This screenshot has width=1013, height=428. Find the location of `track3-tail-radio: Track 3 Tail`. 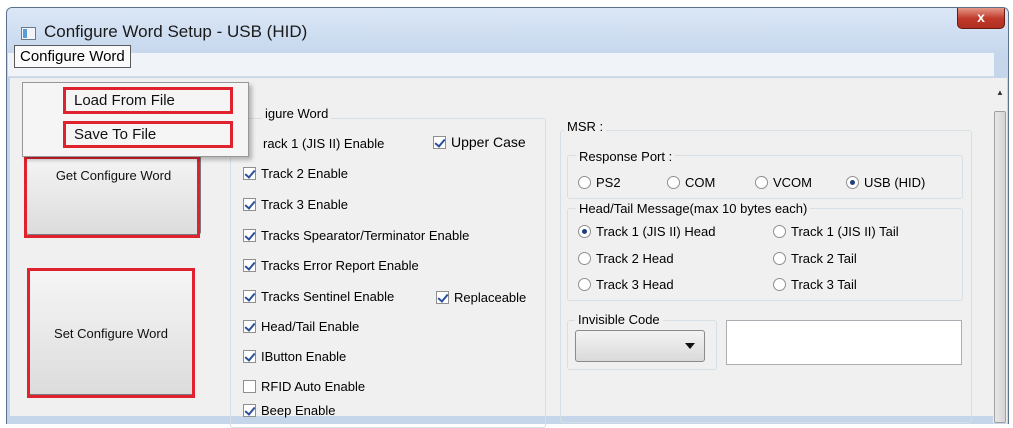

track3-tail-radio: Track 3 Tail is located at coordinates (815, 284).